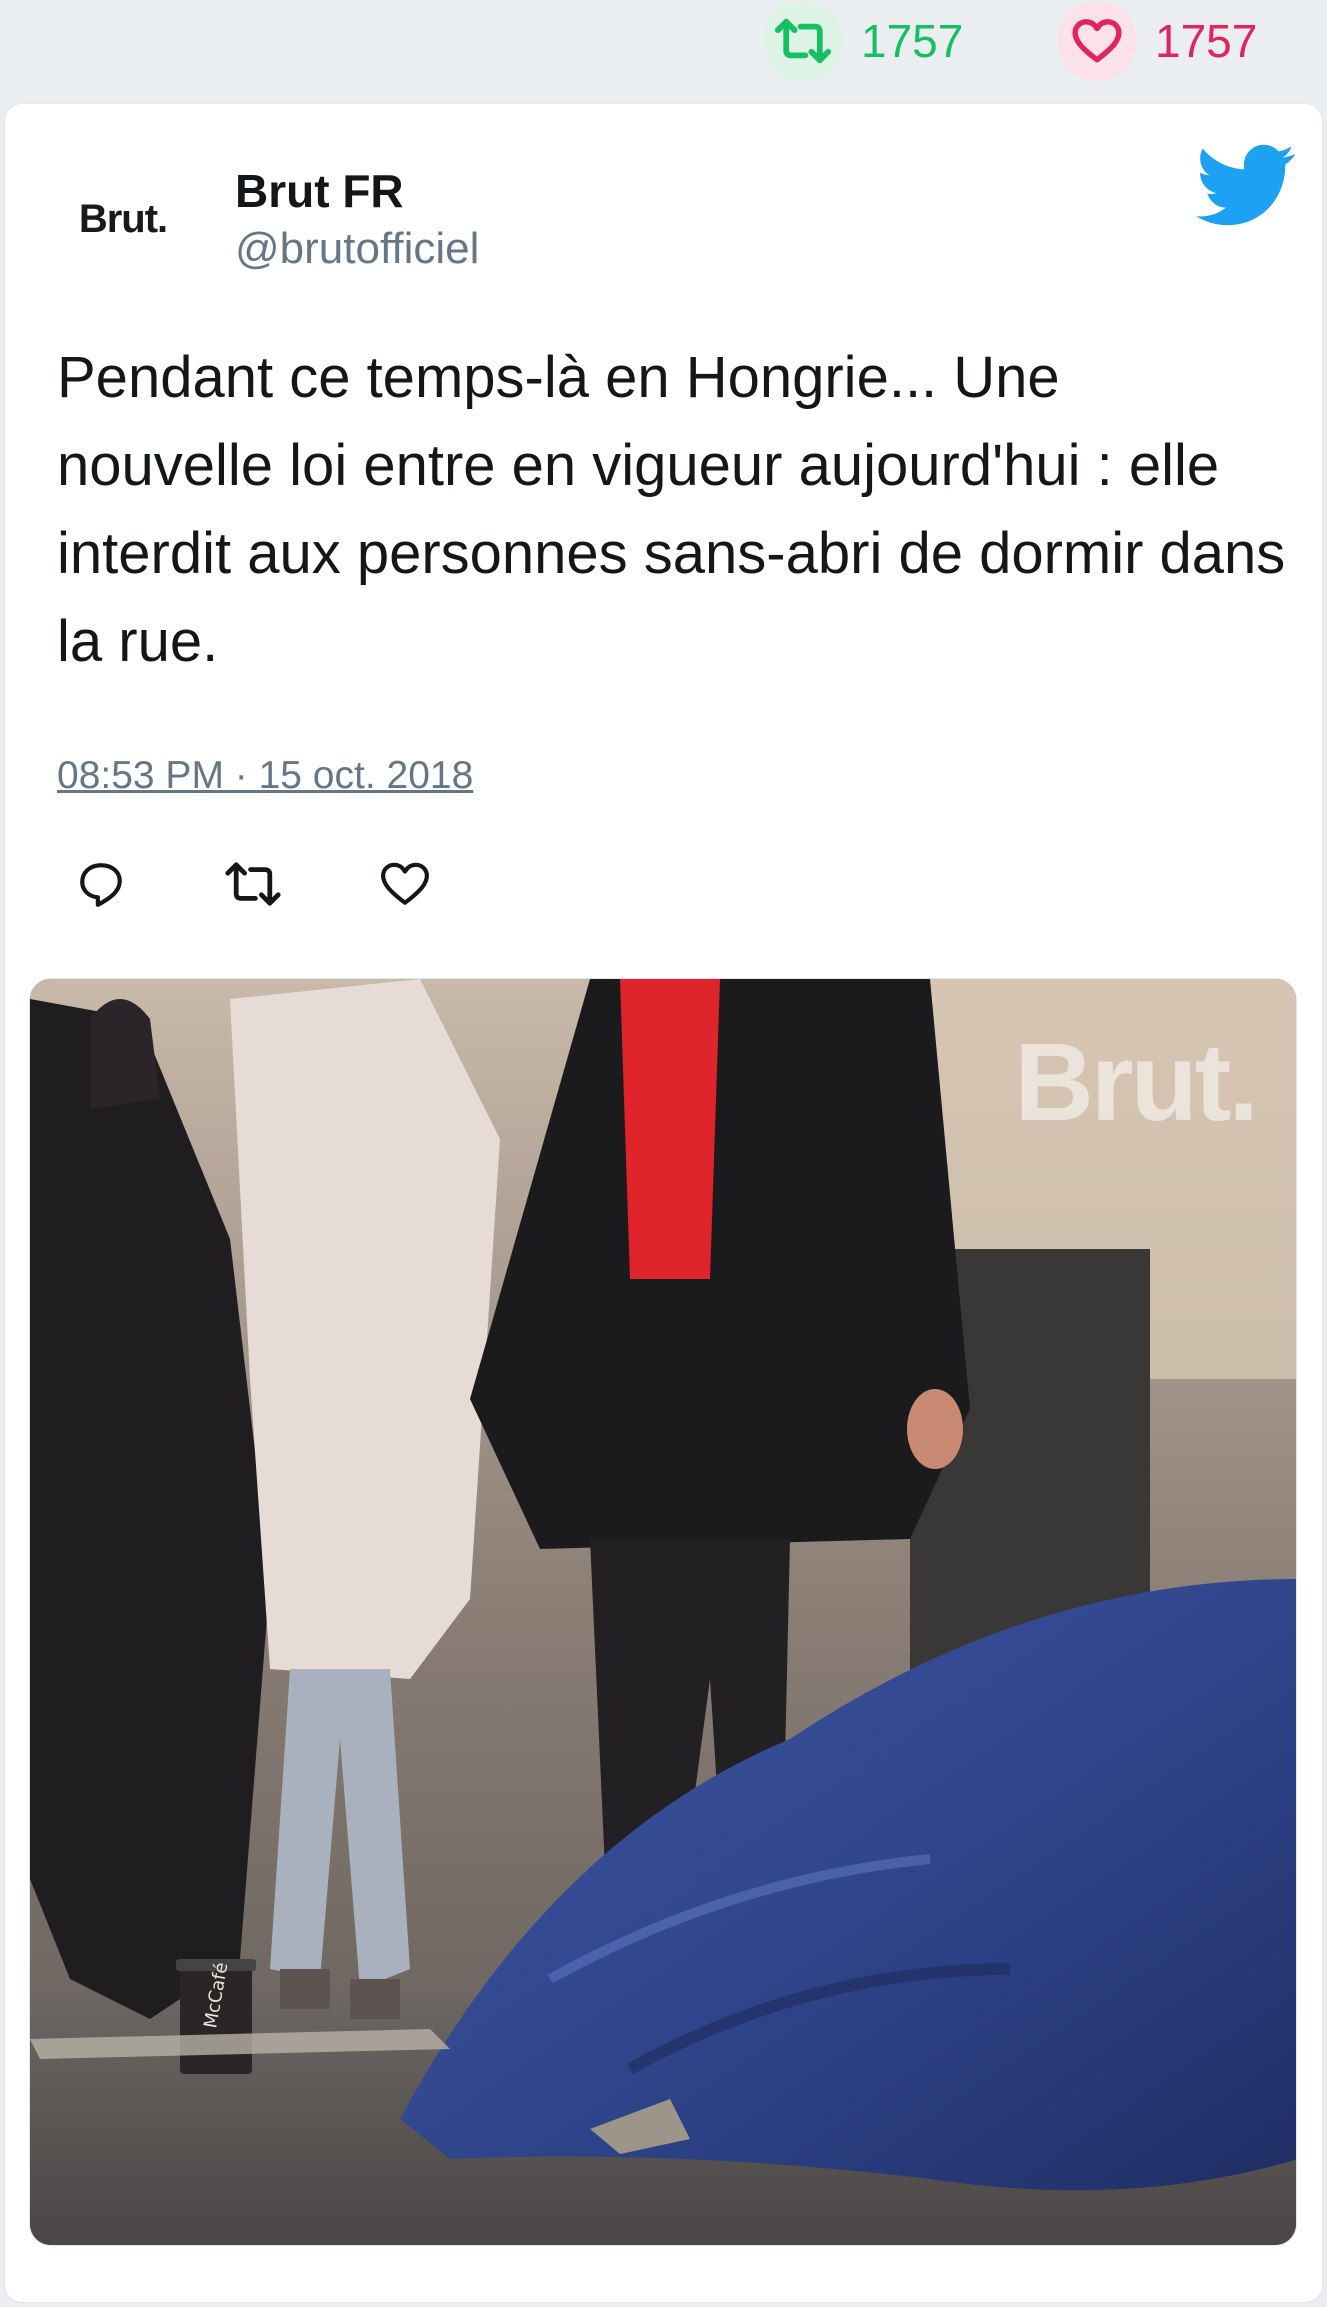  Describe the element at coordinates (1246, 186) in the screenshot. I see `twitter-bird-icon` at that location.